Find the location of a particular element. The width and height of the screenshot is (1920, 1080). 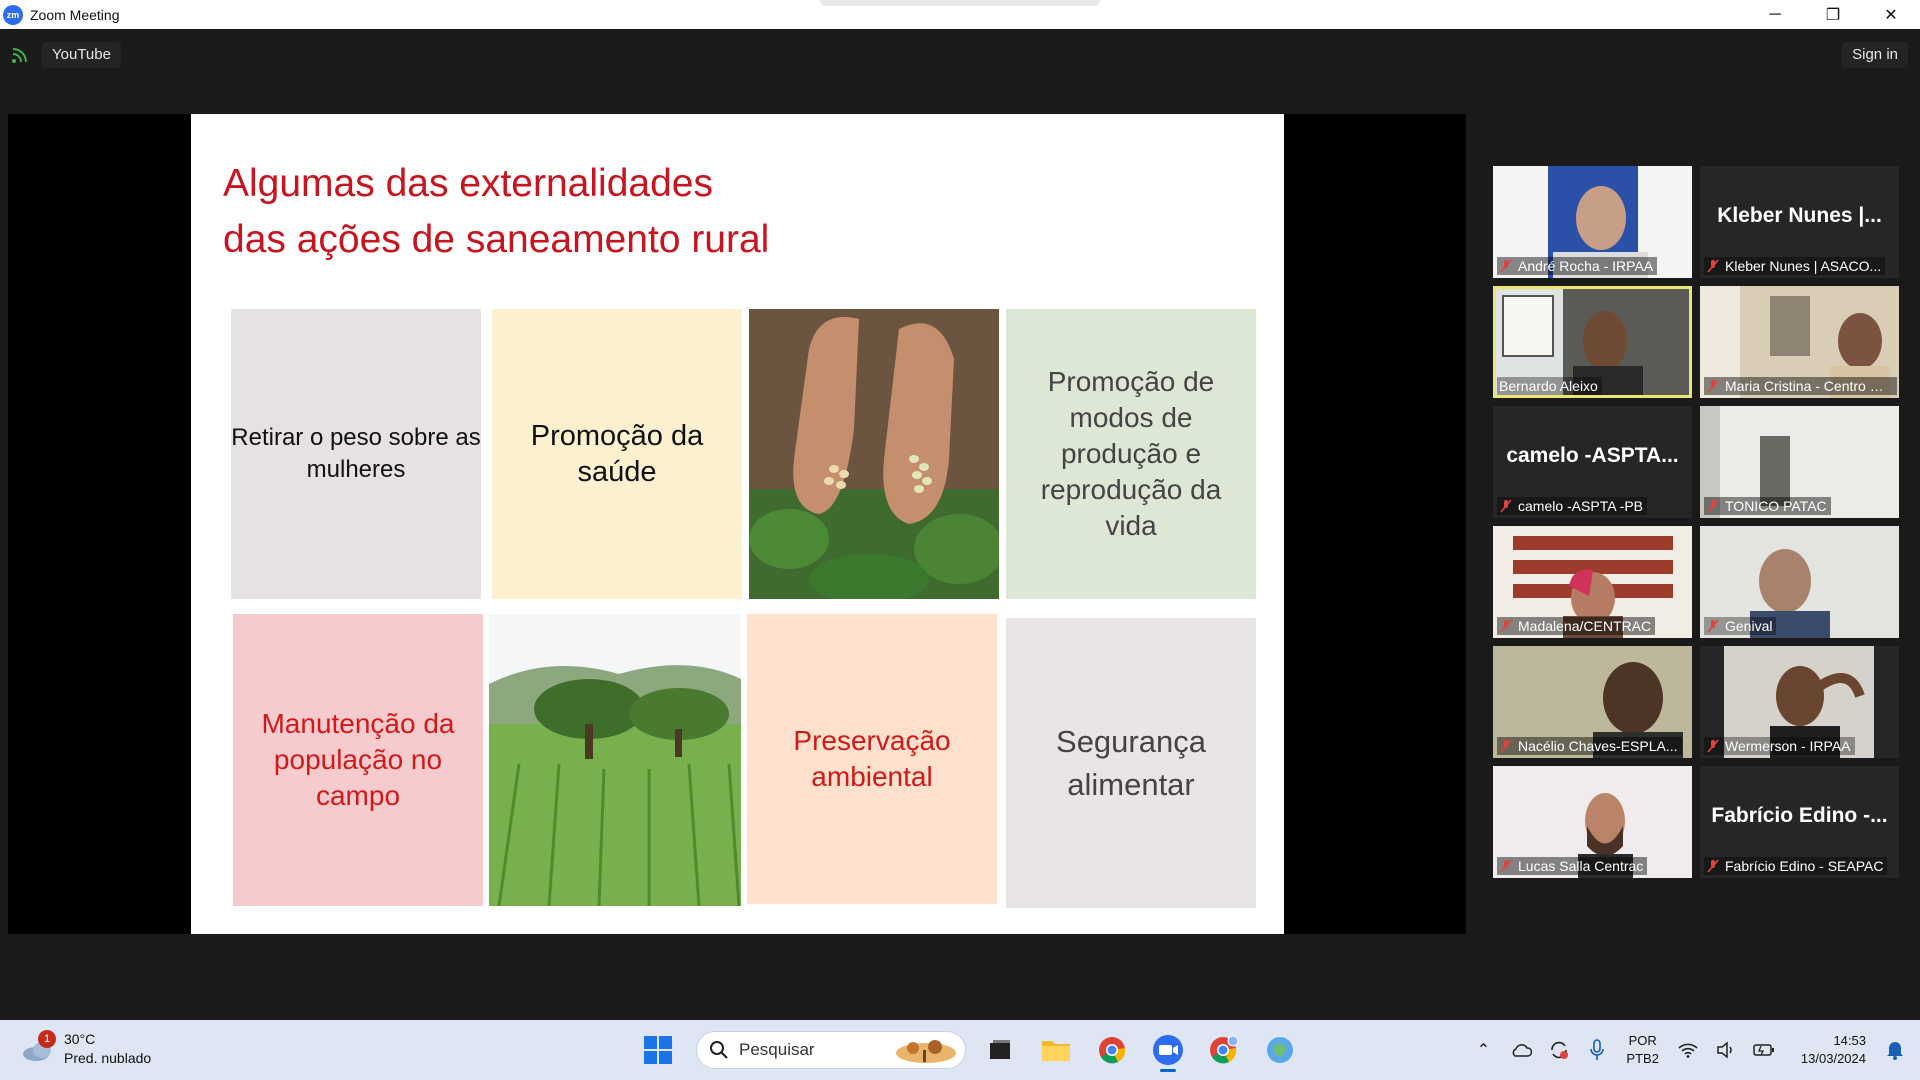

participant-name: Wermerson - IRPAA is located at coordinates (1788, 746).